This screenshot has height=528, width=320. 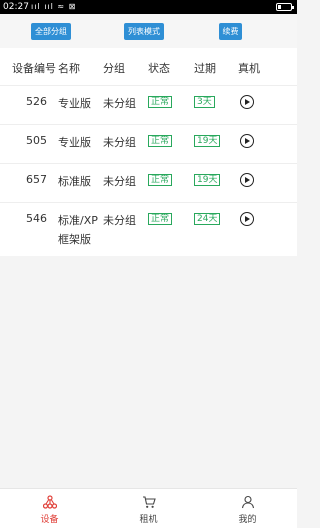 I want to click on renew-button: 续费, so click(x=230, y=31).